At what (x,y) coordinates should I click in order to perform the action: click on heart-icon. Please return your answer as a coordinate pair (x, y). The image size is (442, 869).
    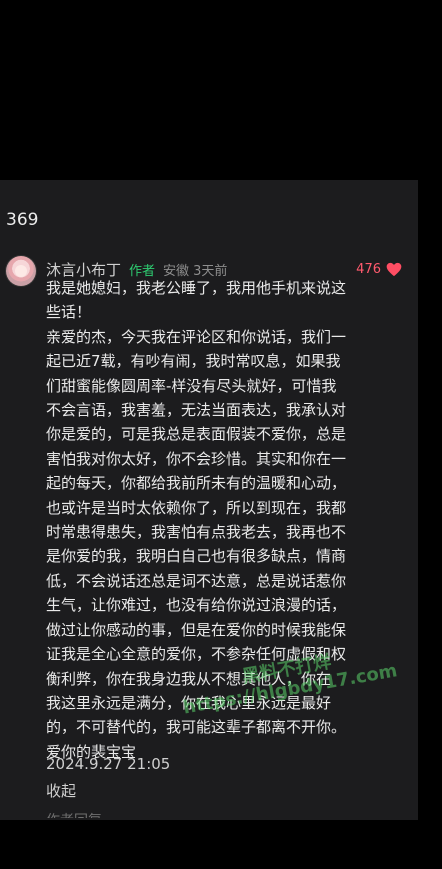
    Looking at the image, I should click on (394, 269).